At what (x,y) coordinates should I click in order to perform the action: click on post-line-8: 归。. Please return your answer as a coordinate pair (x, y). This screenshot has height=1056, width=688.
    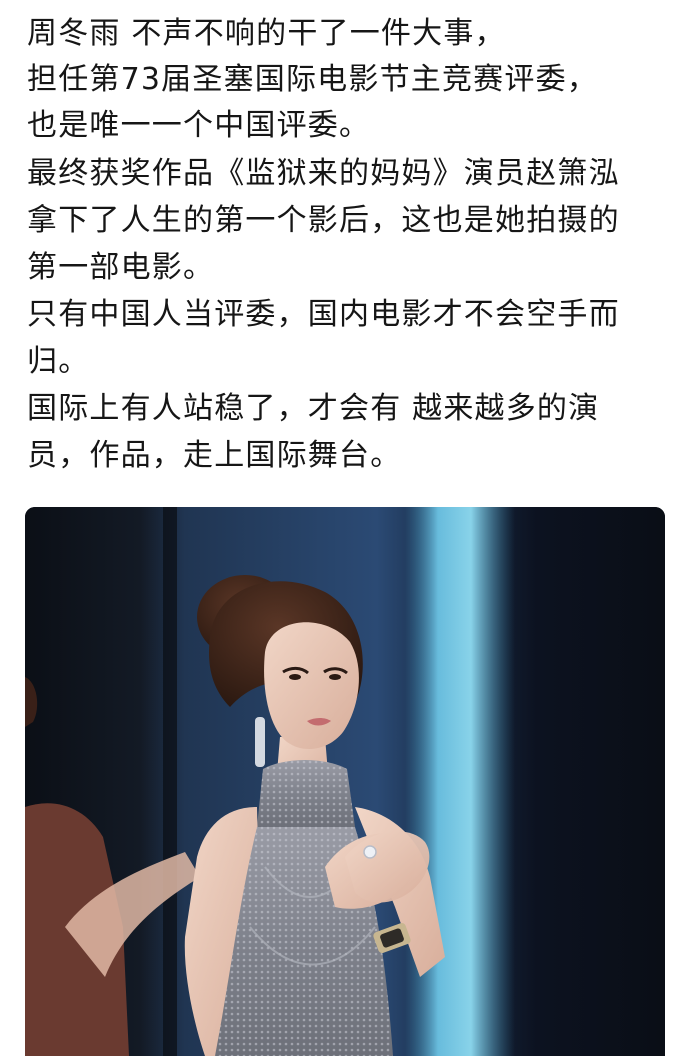
    Looking at the image, I should click on (58, 361).